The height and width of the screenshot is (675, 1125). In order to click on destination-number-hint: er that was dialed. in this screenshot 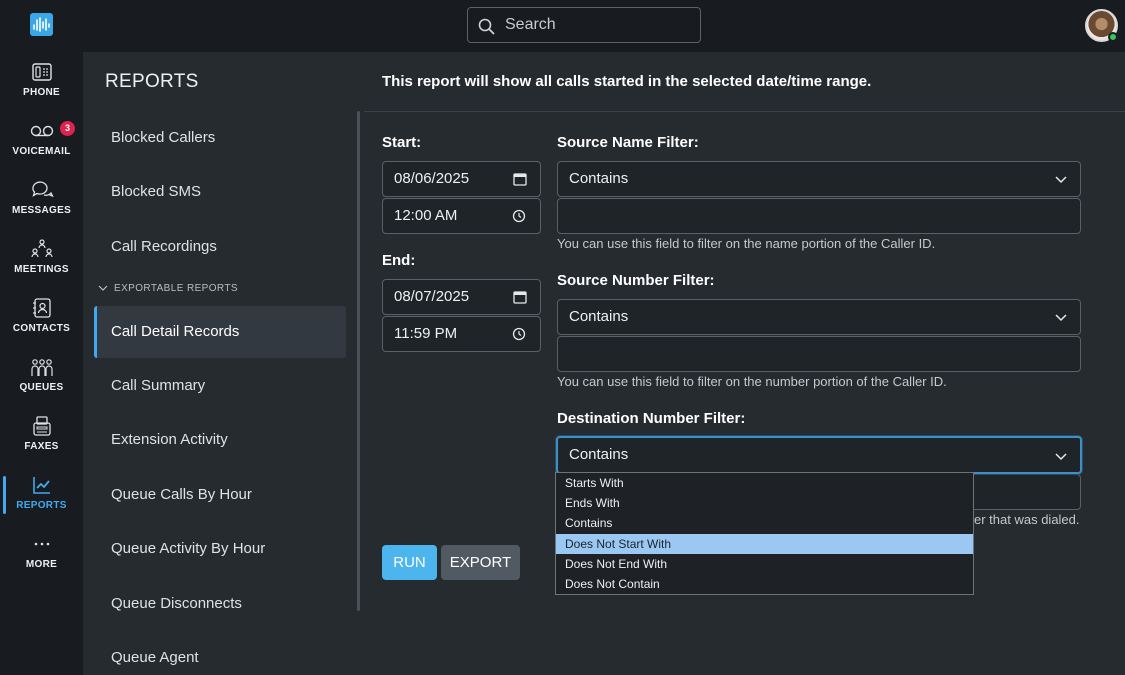, I will do `click(1027, 519)`.